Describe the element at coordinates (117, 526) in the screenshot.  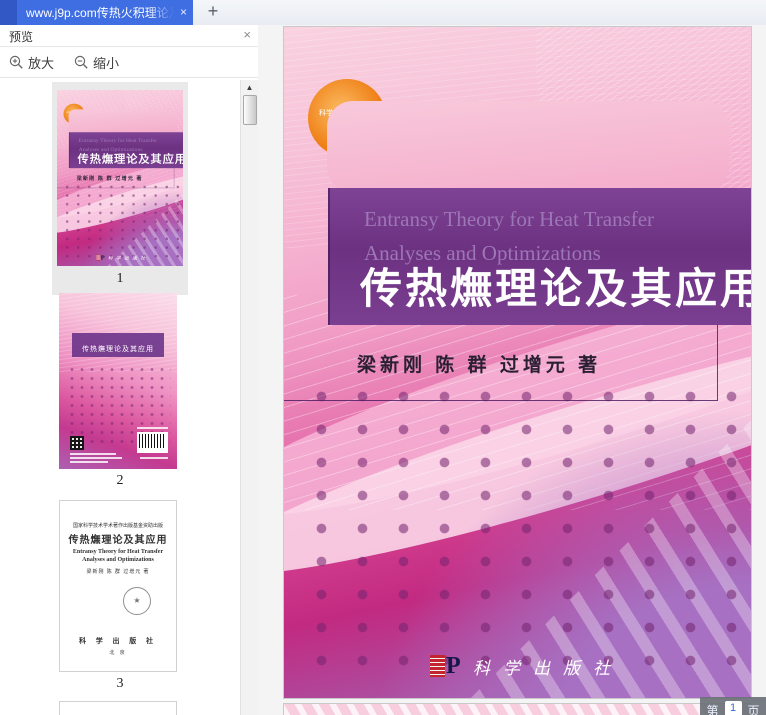
I see `funding-line: 国家科学技术学术著作出版基金资助出版` at that location.